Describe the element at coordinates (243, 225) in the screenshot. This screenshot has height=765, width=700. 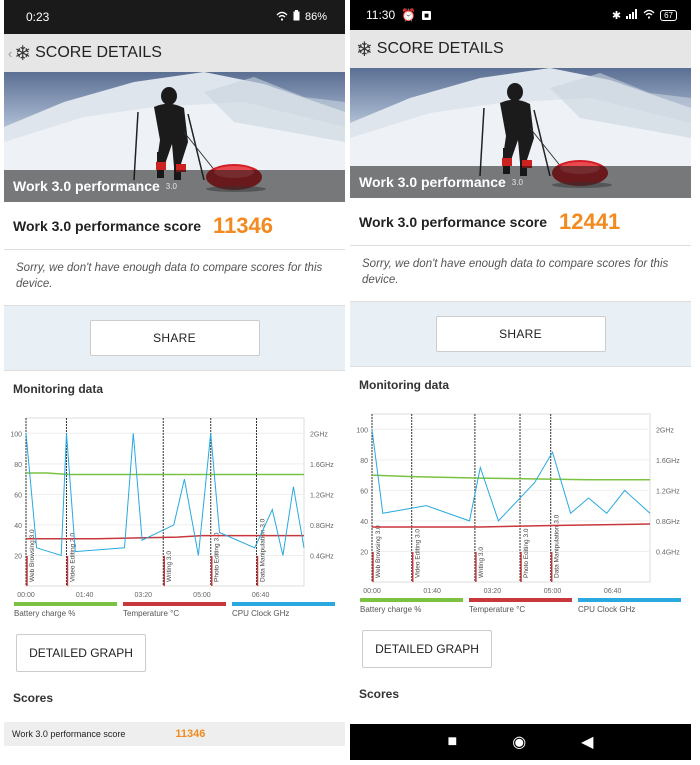
I see `score-value: 11346` at that location.